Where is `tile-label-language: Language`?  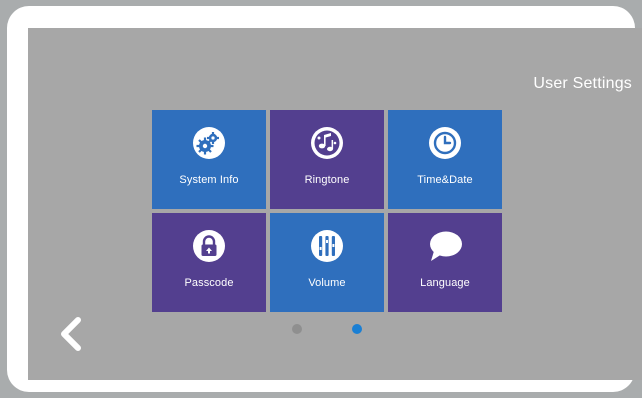
tile-label-language: Language is located at coordinates (445, 283).